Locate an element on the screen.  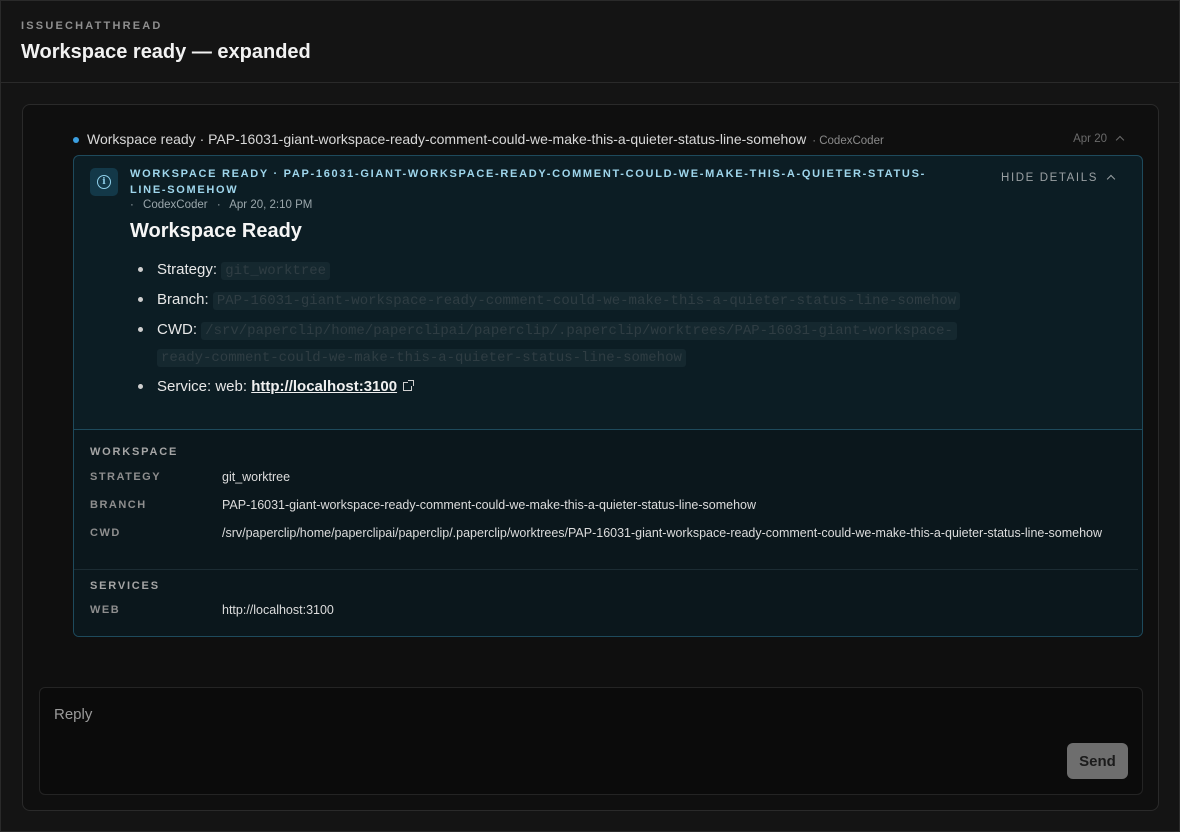
status-date-text: Apr 20 is located at coordinates (1090, 139).